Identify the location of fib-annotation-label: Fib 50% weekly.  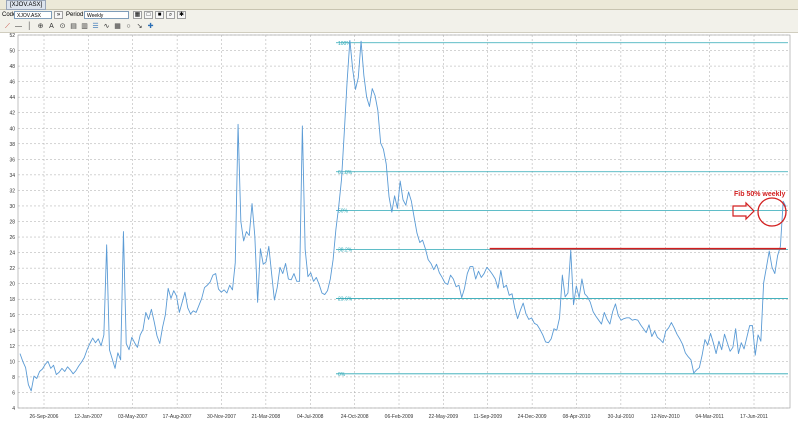
(759, 194).